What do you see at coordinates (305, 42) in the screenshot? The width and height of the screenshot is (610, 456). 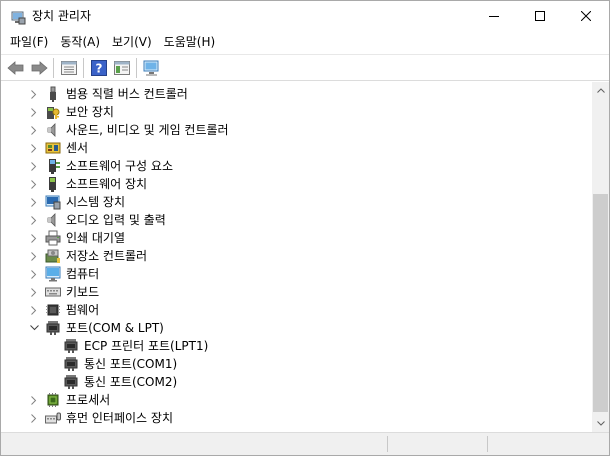 I see `menu-bar: 파일(F) 동작(A) 보기(V) 도움말(H)` at bounding box center [305, 42].